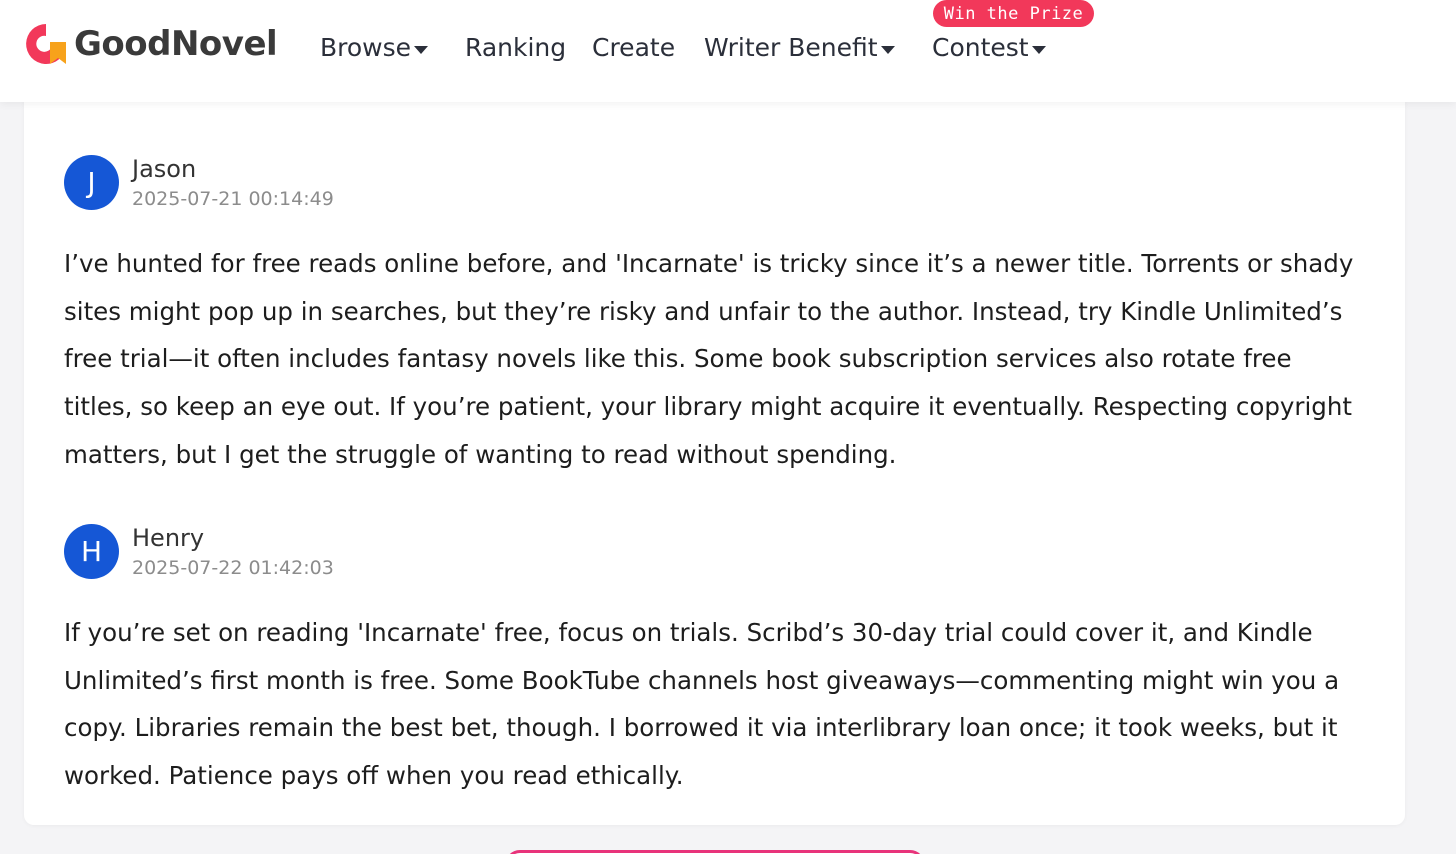 The height and width of the screenshot is (854, 1456). I want to click on comment-timestamp: 2025-07-21 00:14:49, so click(233, 199).